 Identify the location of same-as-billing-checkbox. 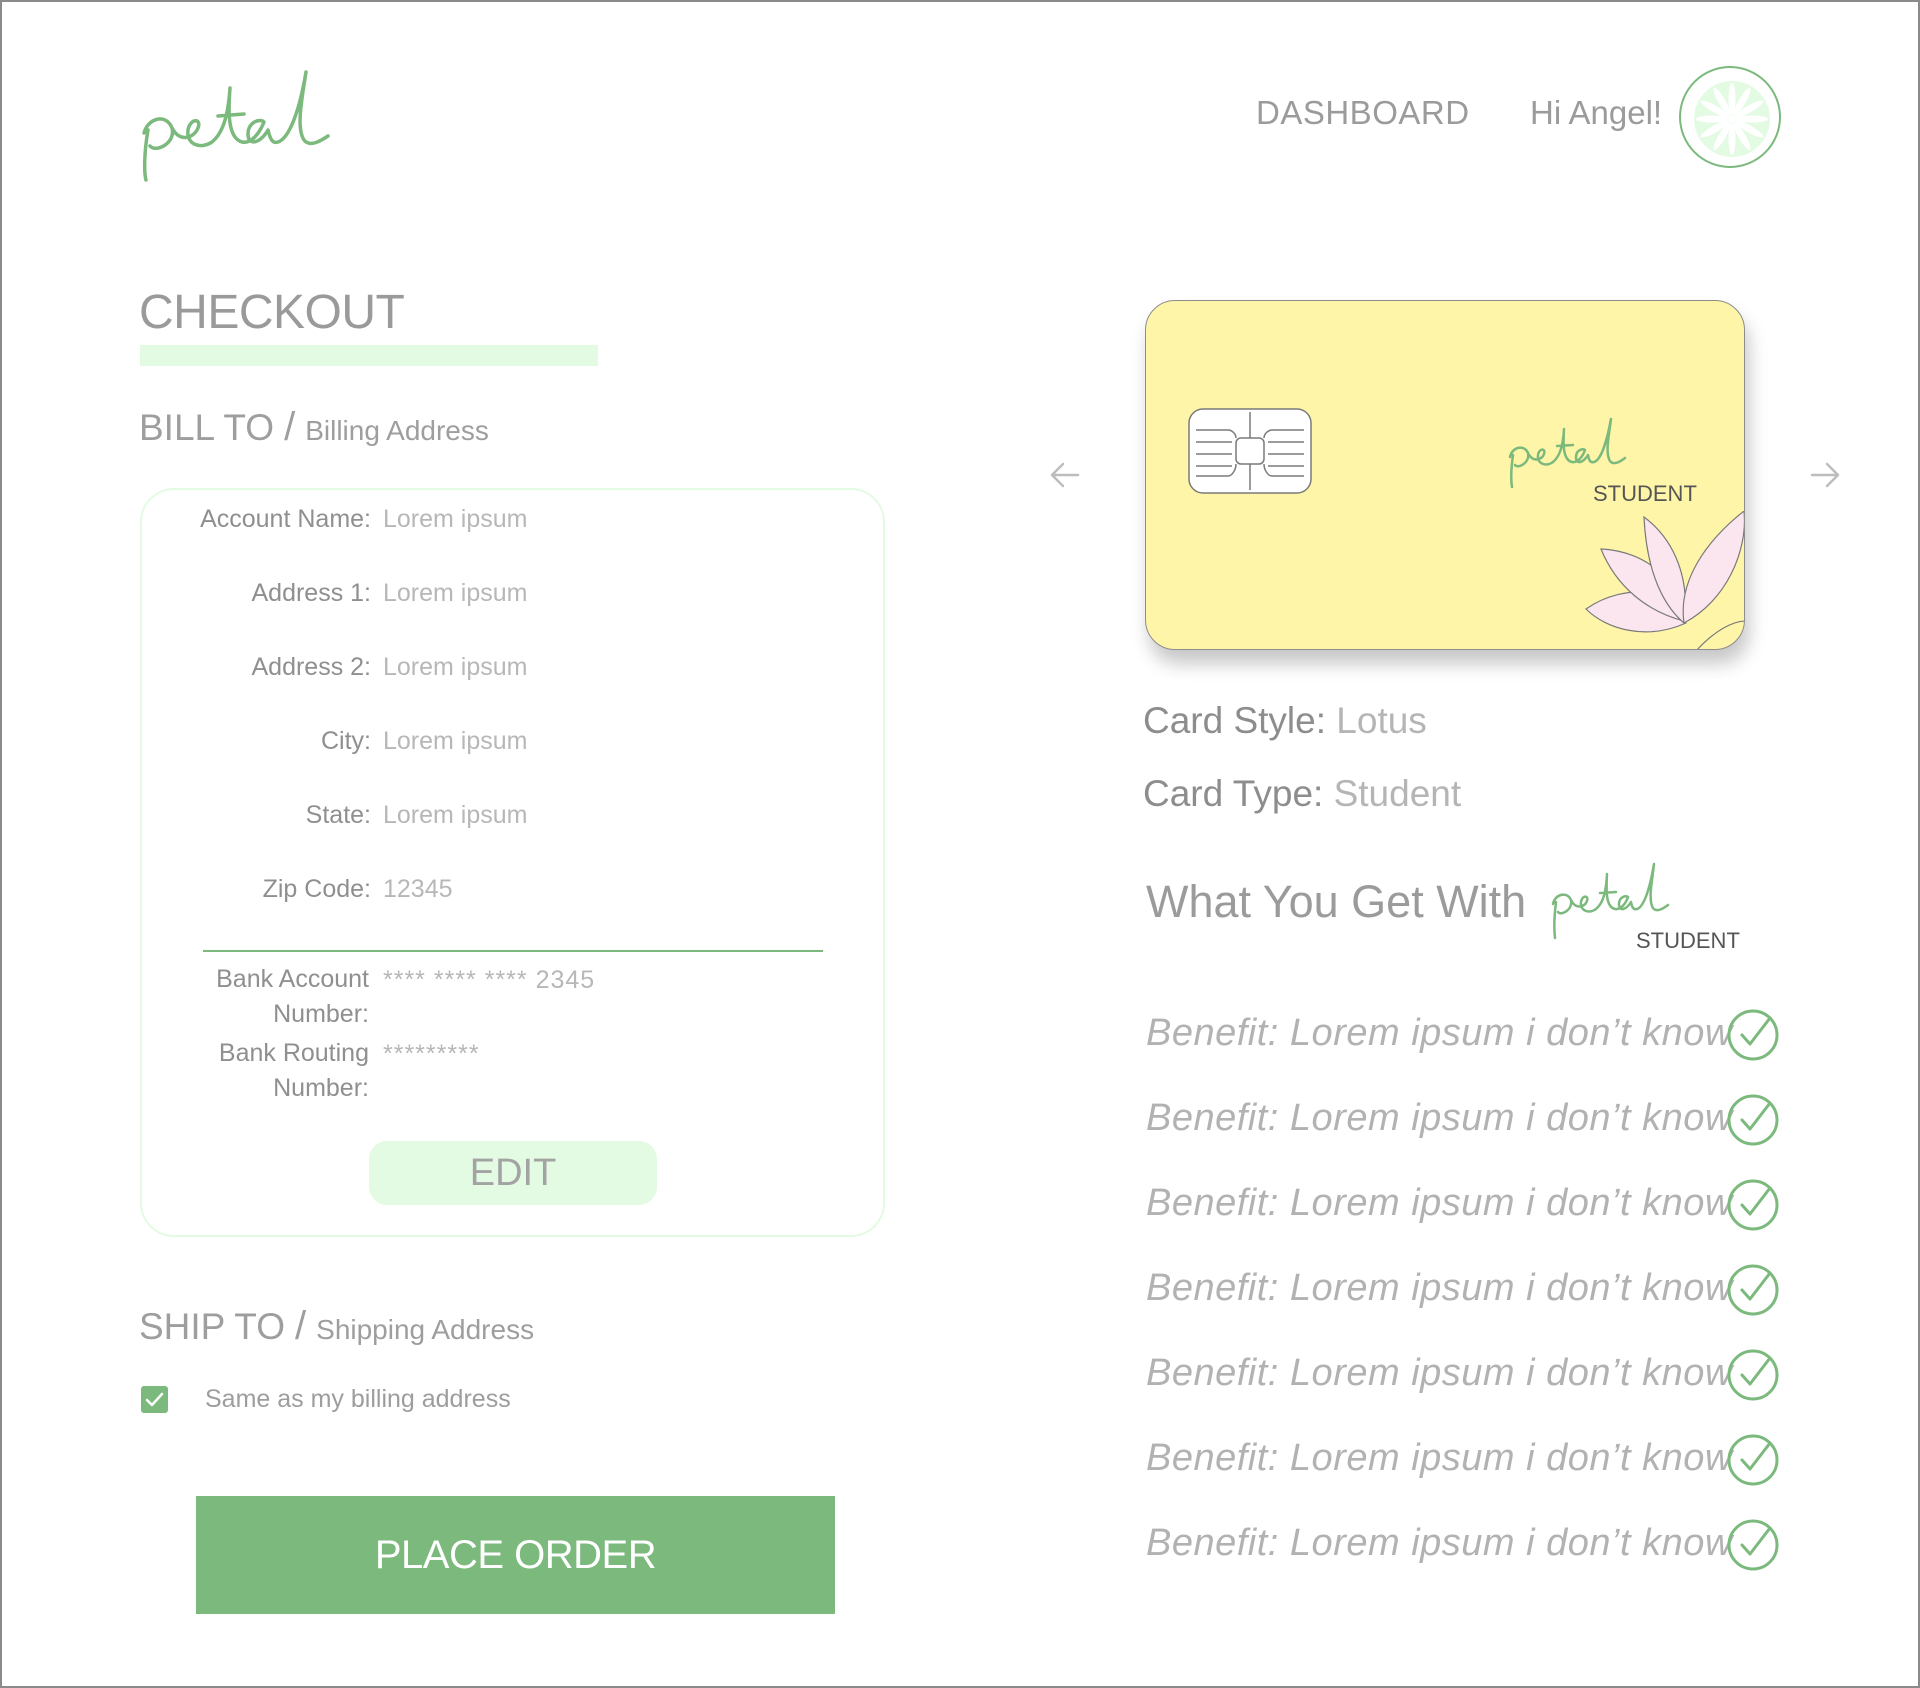
(154, 1399).